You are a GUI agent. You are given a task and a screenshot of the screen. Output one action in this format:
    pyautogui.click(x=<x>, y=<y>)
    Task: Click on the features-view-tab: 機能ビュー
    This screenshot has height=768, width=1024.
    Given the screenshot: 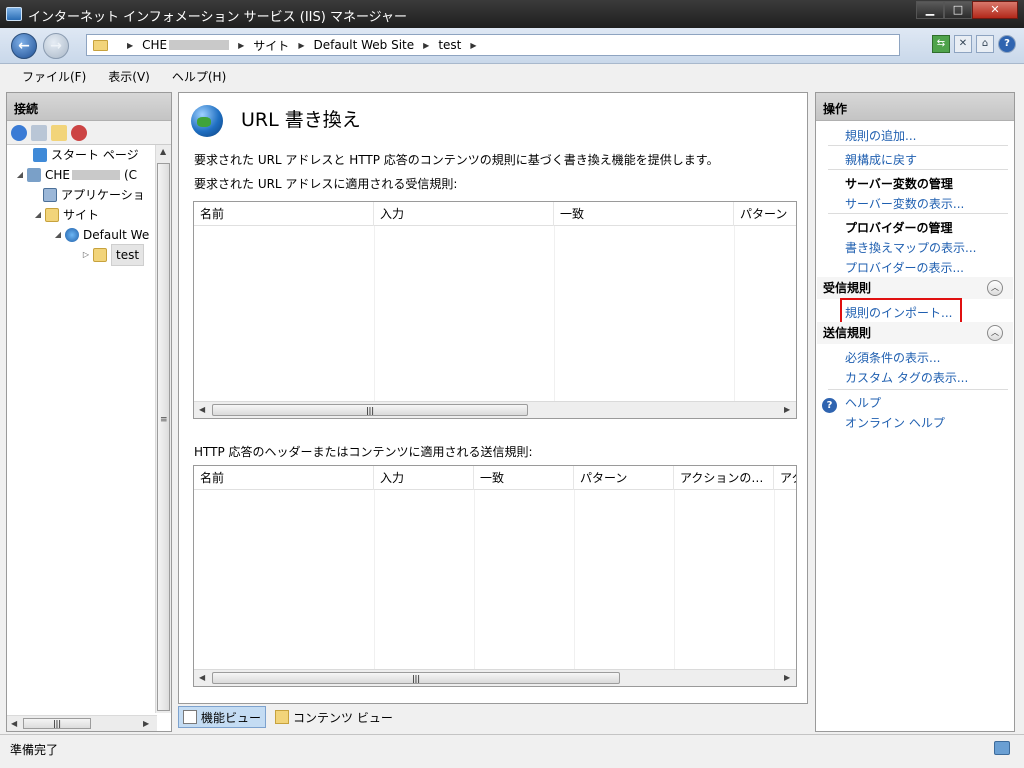 What is the action you would take?
    pyautogui.click(x=222, y=717)
    